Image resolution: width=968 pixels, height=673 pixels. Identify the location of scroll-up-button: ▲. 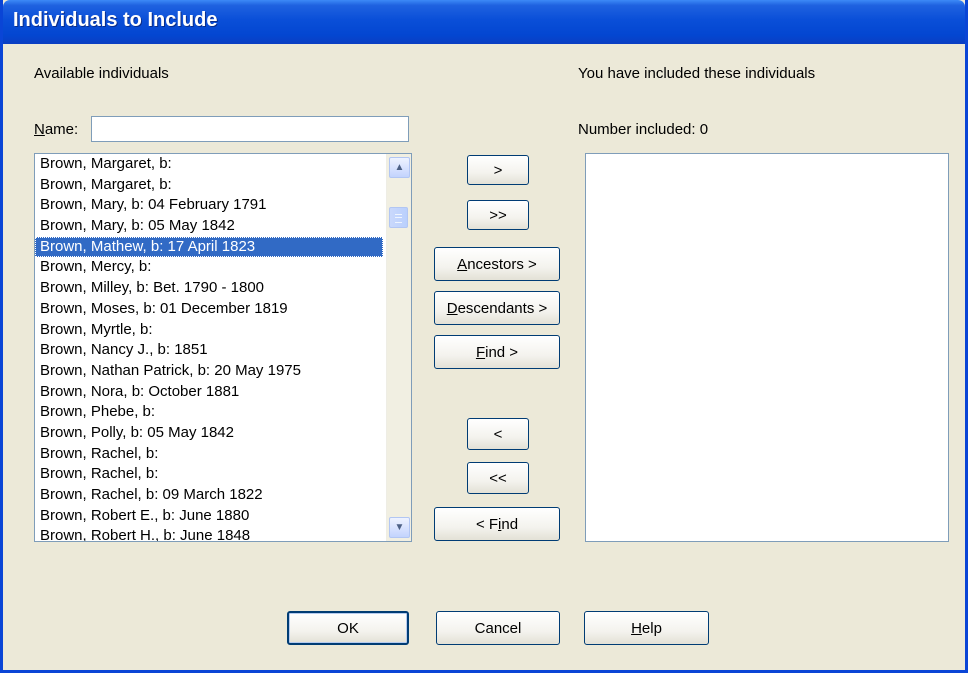
(399, 167).